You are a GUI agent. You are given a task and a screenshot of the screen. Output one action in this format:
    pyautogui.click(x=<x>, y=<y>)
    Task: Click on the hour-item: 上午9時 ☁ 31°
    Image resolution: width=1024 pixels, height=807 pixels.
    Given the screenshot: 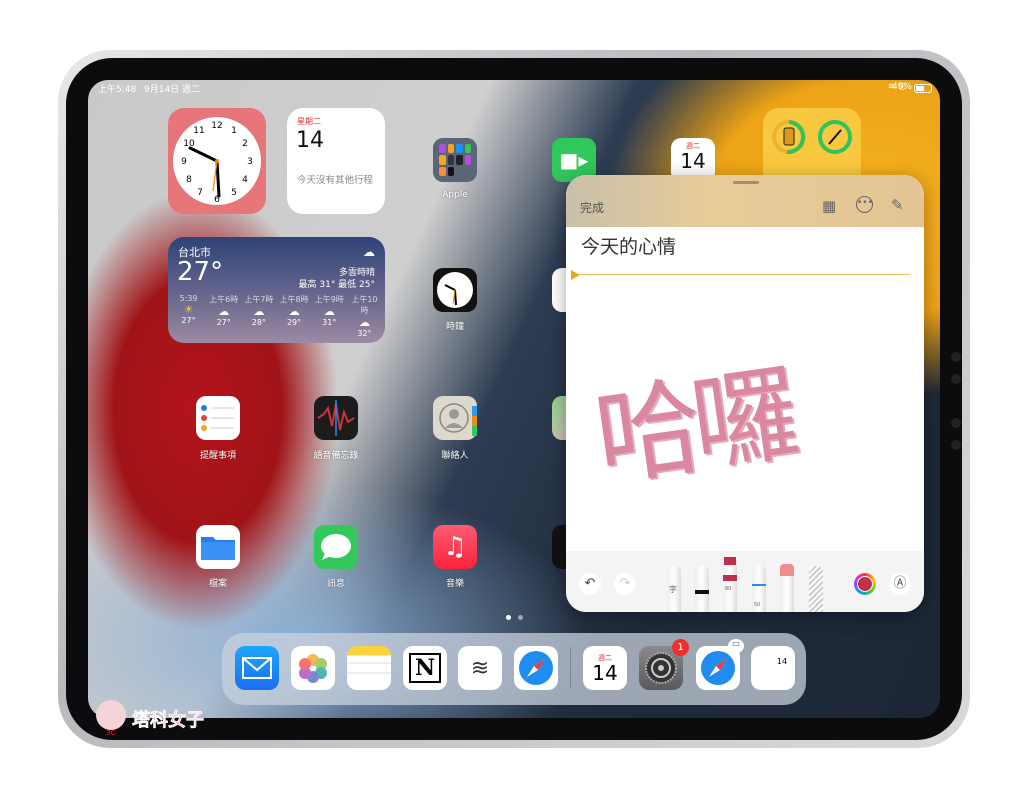 What is the action you would take?
    pyautogui.click(x=329, y=311)
    